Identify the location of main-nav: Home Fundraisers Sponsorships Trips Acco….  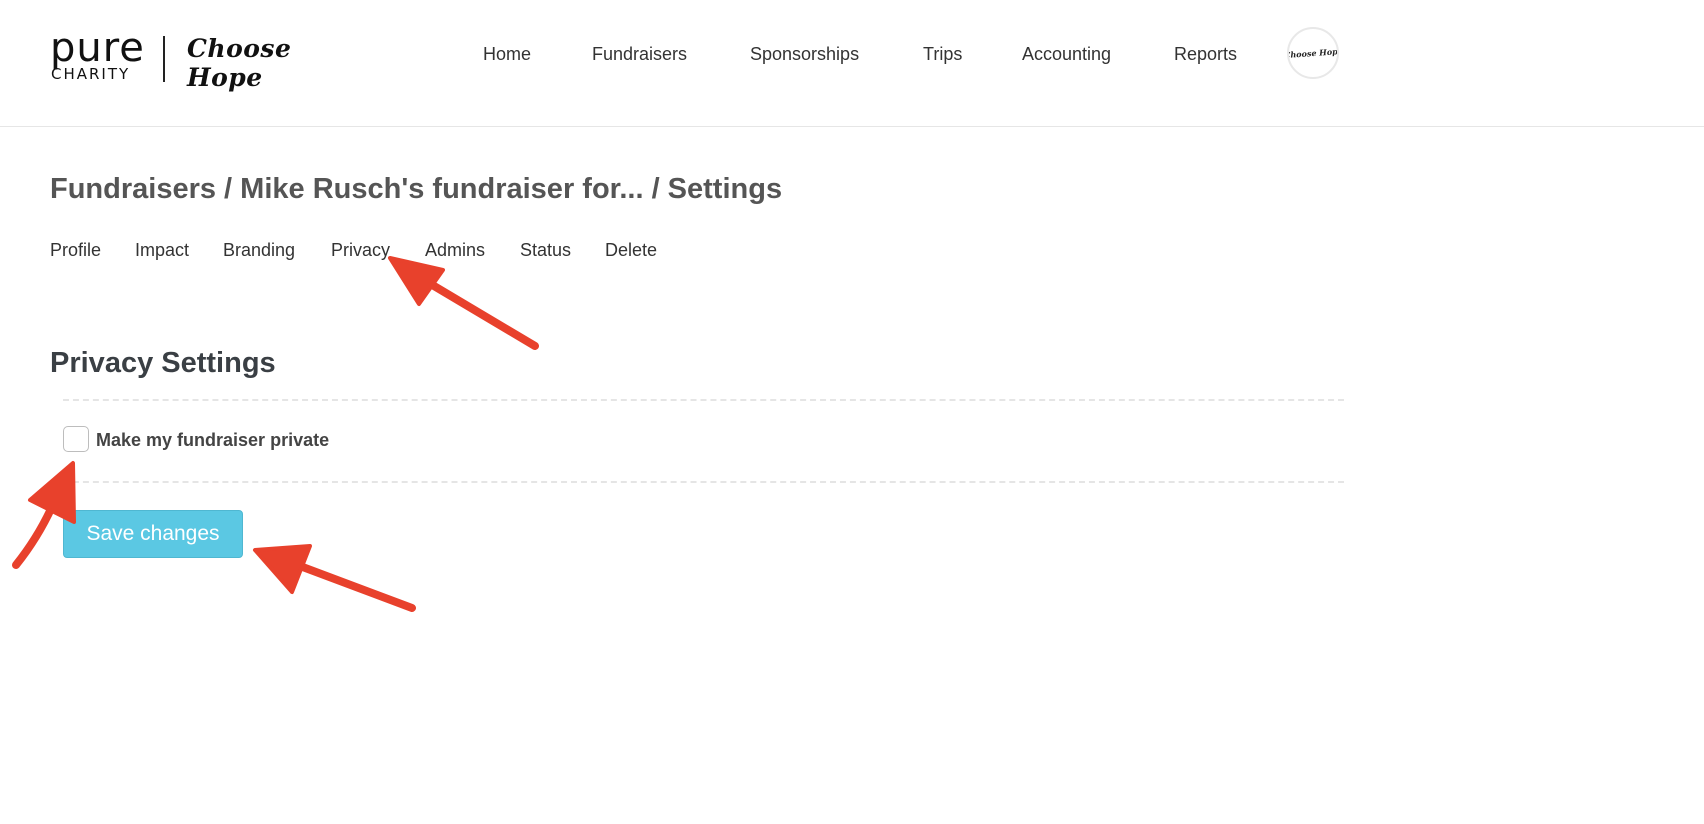
(852, 58).